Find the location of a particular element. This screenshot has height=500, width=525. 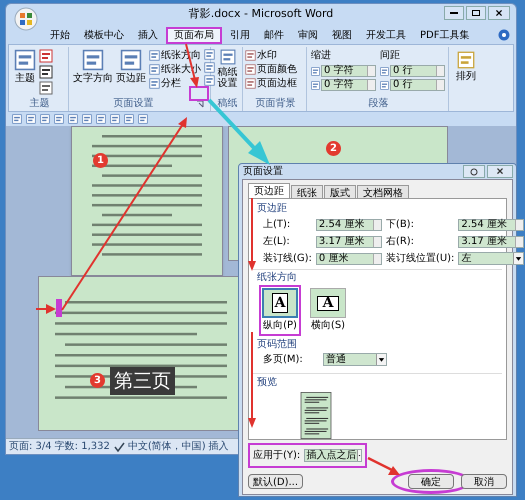

status-text: 插入 is located at coordinates (218, 447).